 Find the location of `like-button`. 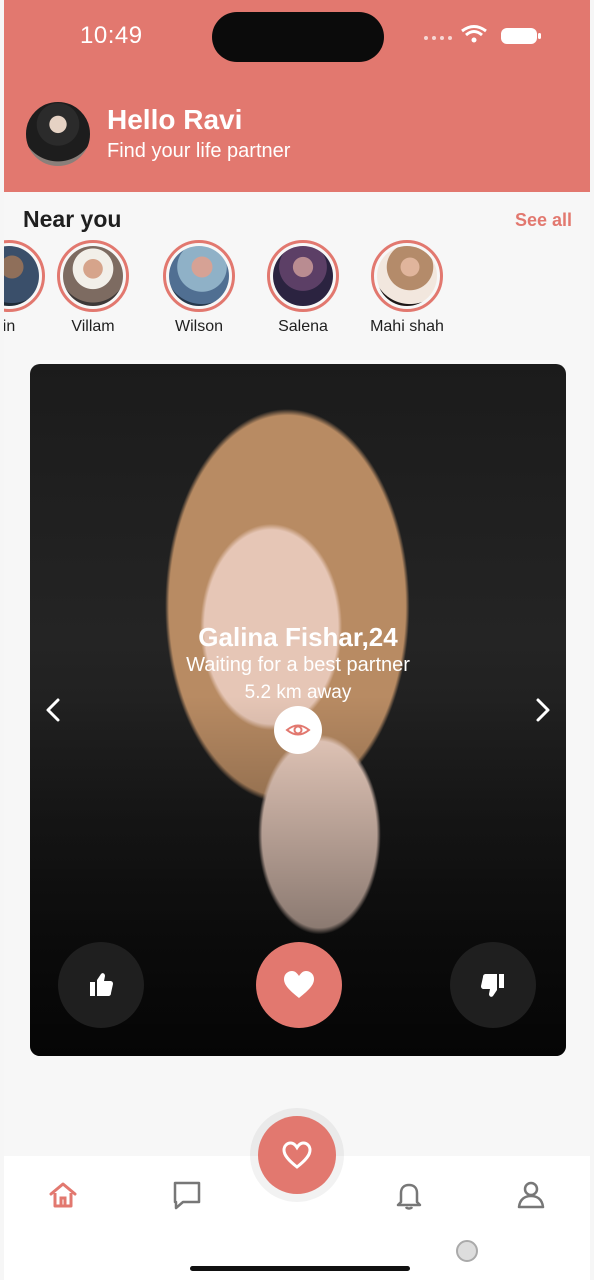

like-button is located at coordinates (101, 985).